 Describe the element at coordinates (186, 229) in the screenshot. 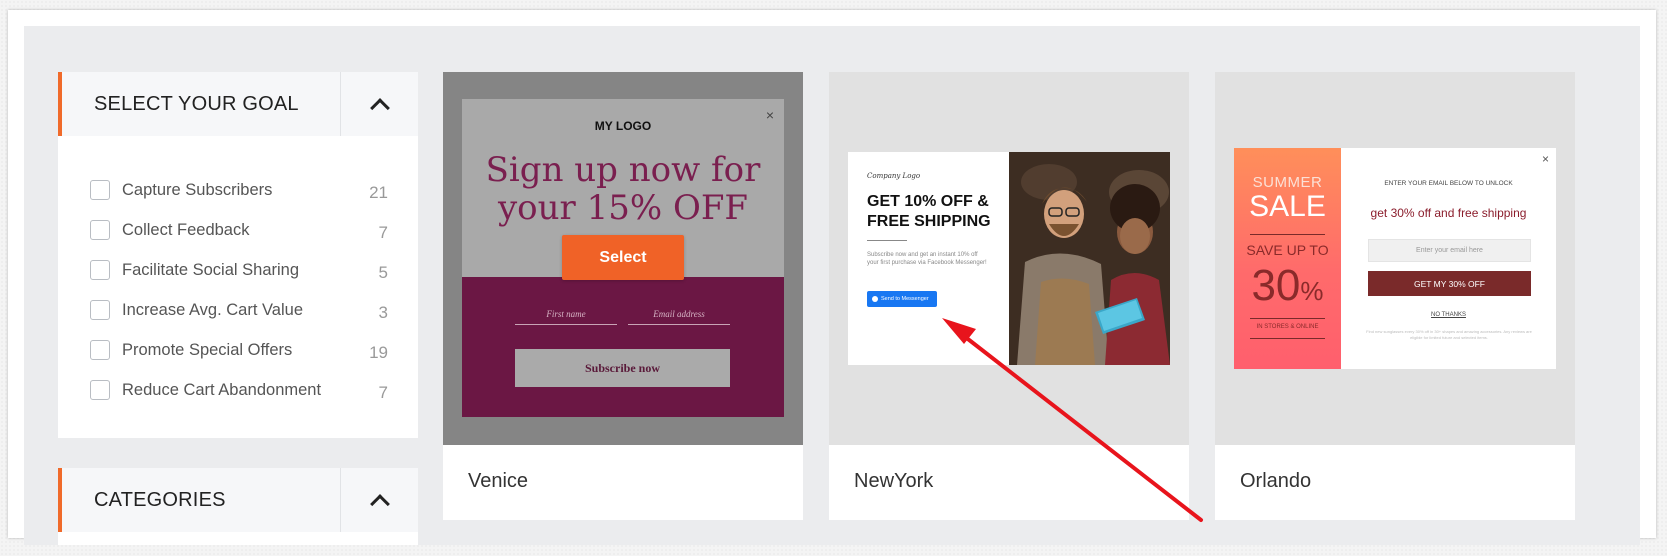

I see `goal-label: Collect Feedback` at that location.